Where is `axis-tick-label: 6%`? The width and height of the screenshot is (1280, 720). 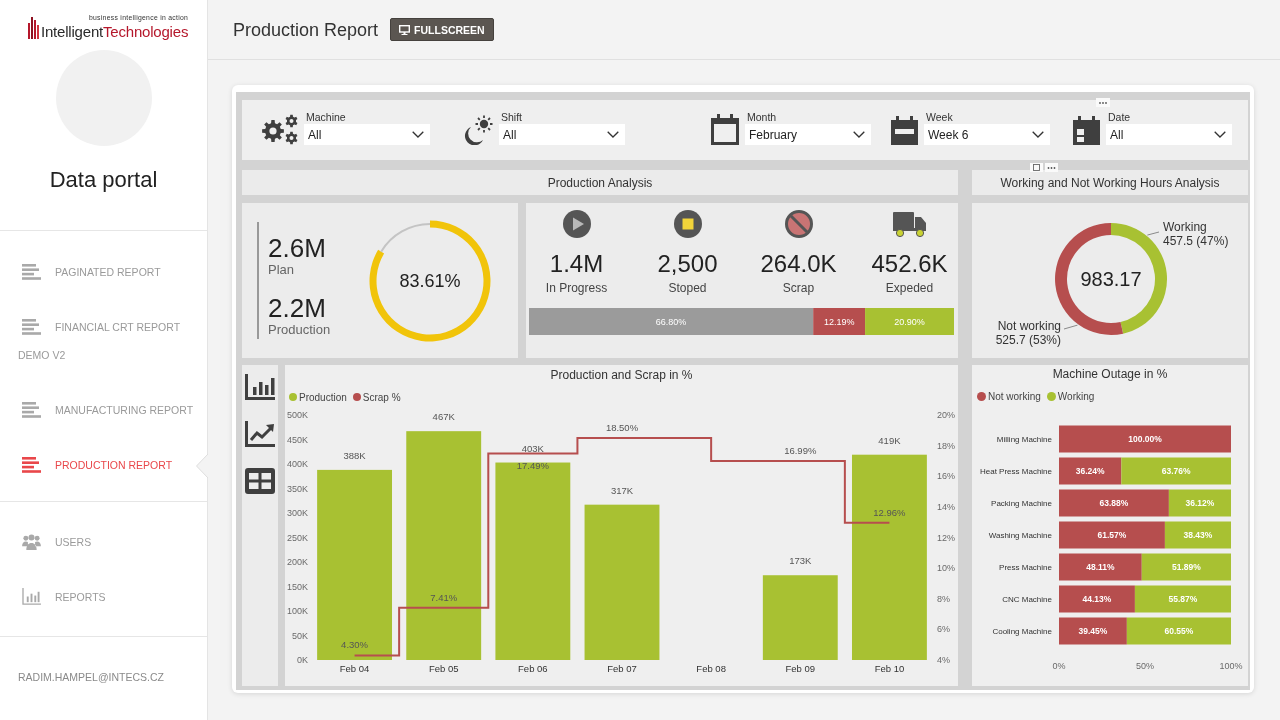
axis-tick-label: 6% is located at coordinates (943, 629).